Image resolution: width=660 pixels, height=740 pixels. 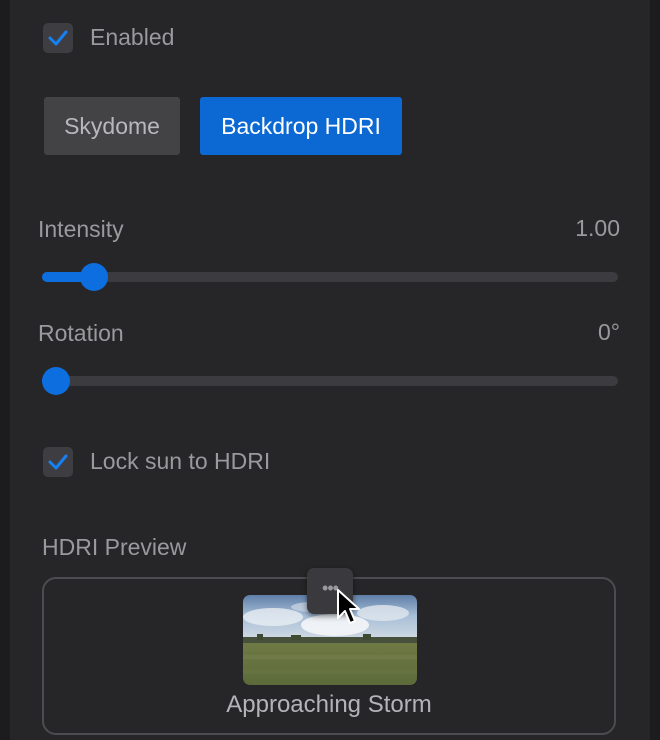 I want to click on right-edge, so click(x=655, y=370).